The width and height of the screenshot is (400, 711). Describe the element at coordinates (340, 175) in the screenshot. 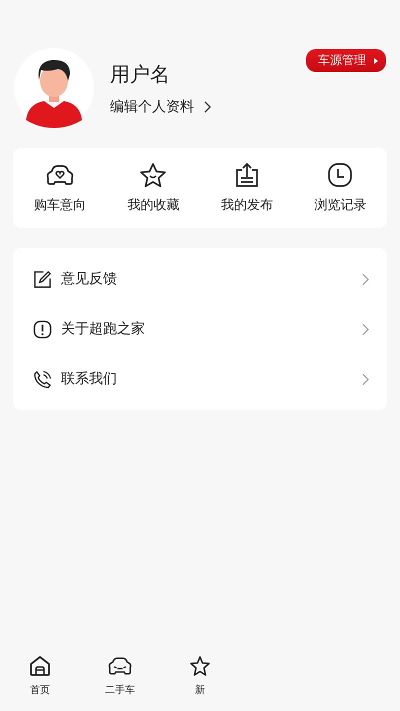

I see `clock-icon` at that location.